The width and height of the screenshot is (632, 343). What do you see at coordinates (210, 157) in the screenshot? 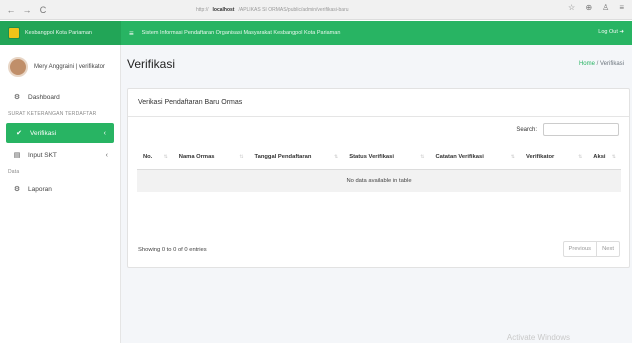
I see `column-header-nama-ormas: Nama Ormas ⇅` at bounding box center [210, 157].